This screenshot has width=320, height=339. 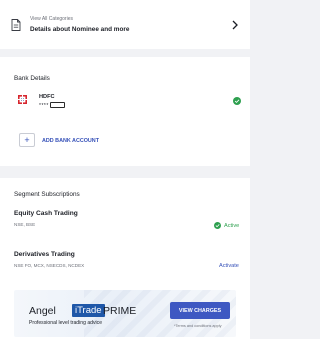 What do you see at coordinates (47, 194) in the screenshot?
I see `segment-subscriptions-heading: Segment Subscriptions` at bounding box center [47, 194].